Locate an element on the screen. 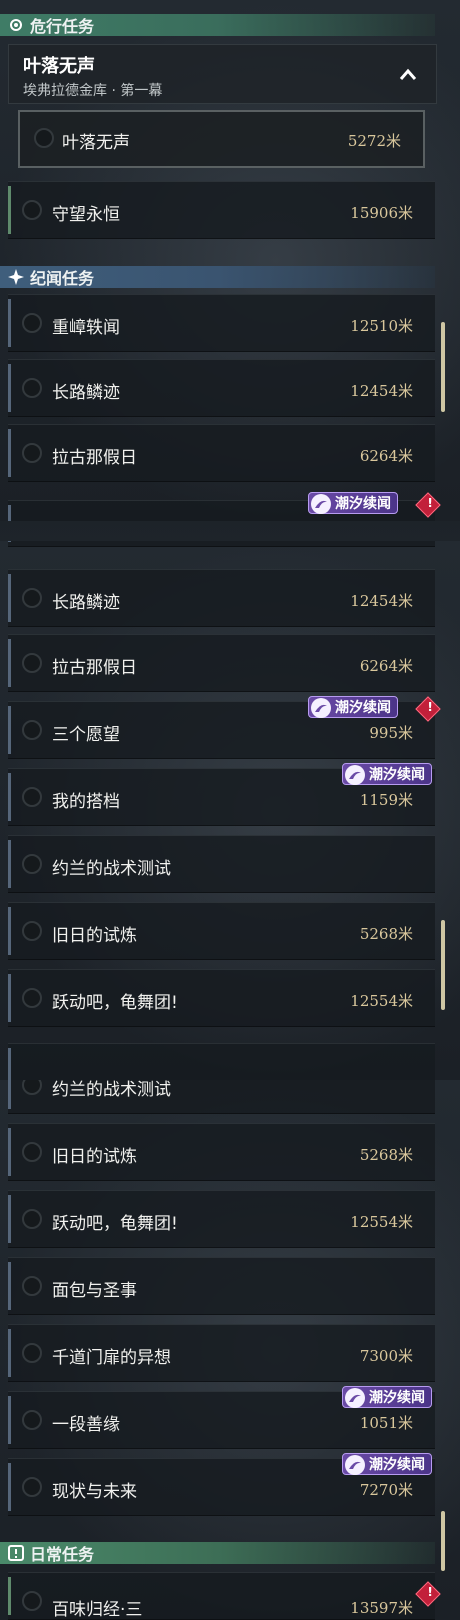 This screenshot has height=1620, width=460. quest-name: 一段善缘 is located at coordinates (86, 1425).